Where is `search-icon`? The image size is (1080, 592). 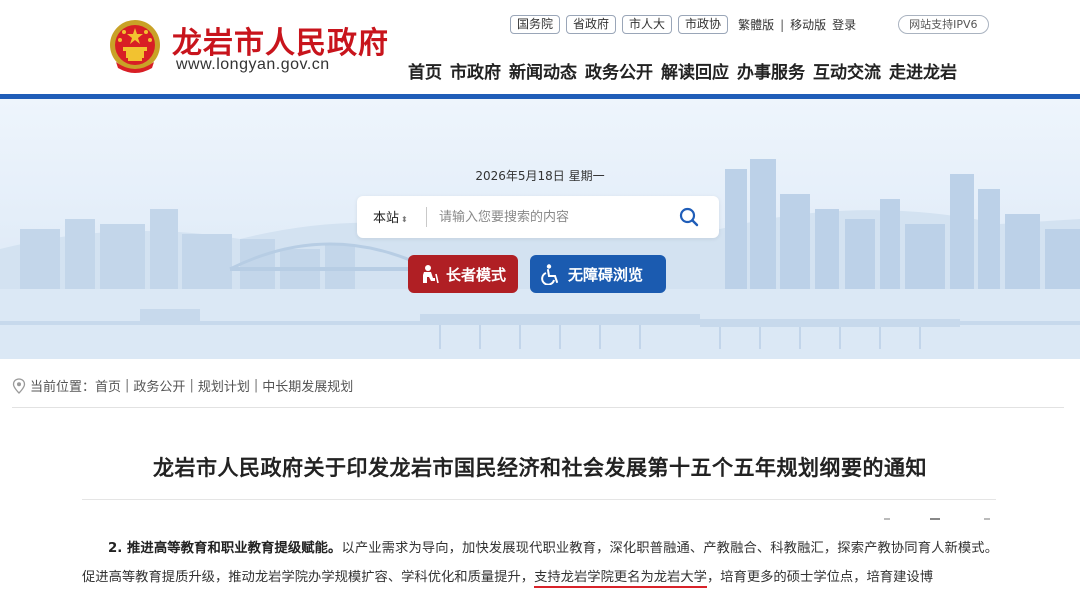
search-icon is located at coordinates (689, 217).